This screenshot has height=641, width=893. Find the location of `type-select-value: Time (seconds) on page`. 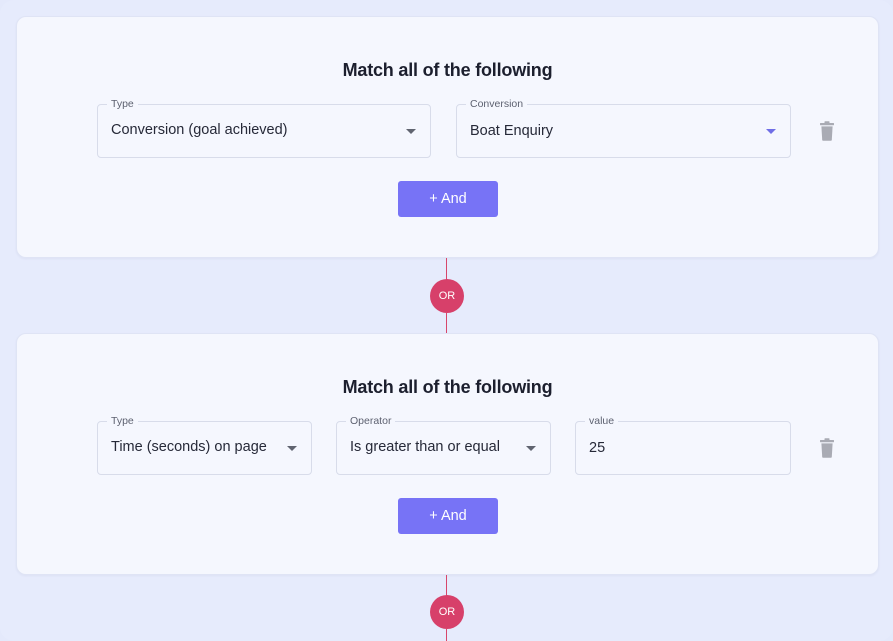

type-select-value: Time (seconds) on page is located at coordinates (189, 447).